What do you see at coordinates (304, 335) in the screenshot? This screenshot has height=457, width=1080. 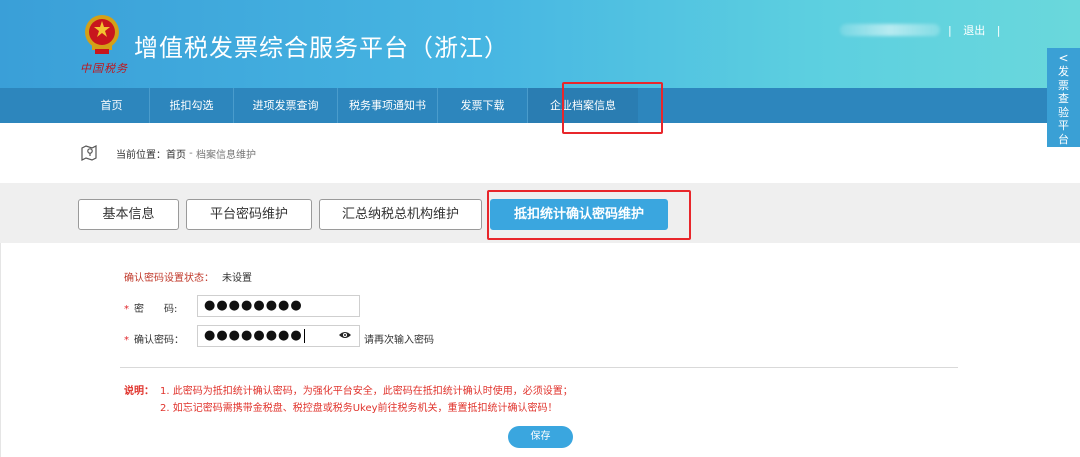 I see `text-cursor` at bounding box center [304, 335].